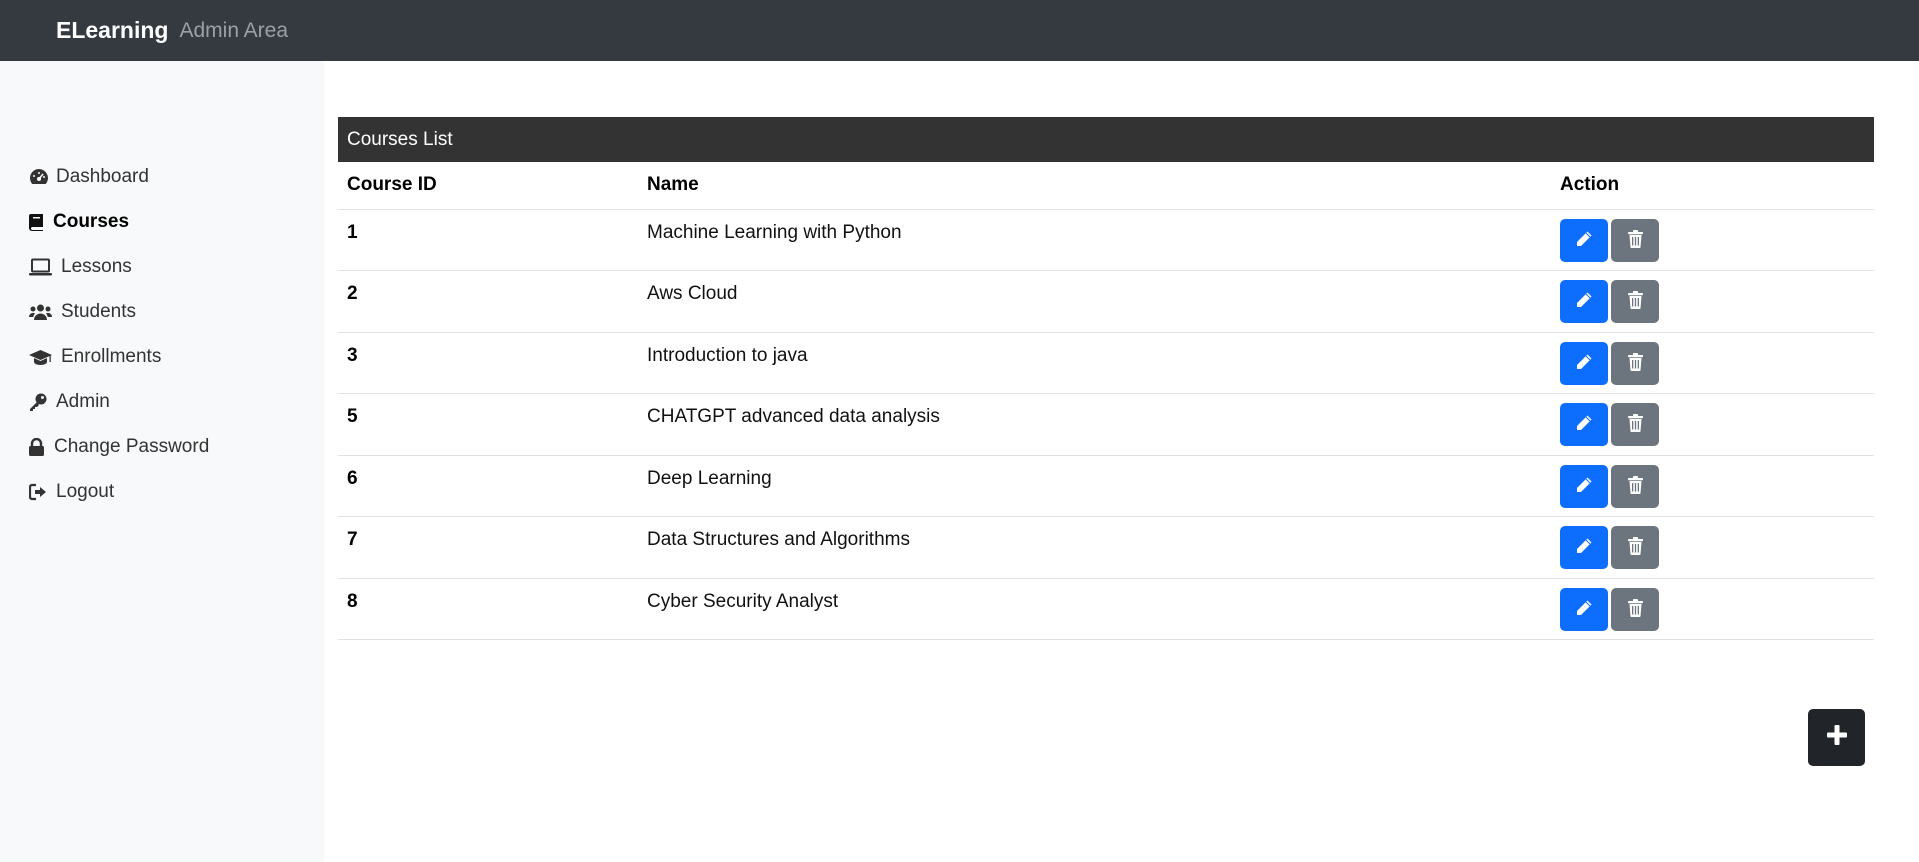 The width and height of the screenshot is (1919, 862). I want to click on table-row: 6 Deep Learning, so click(1106, 486).